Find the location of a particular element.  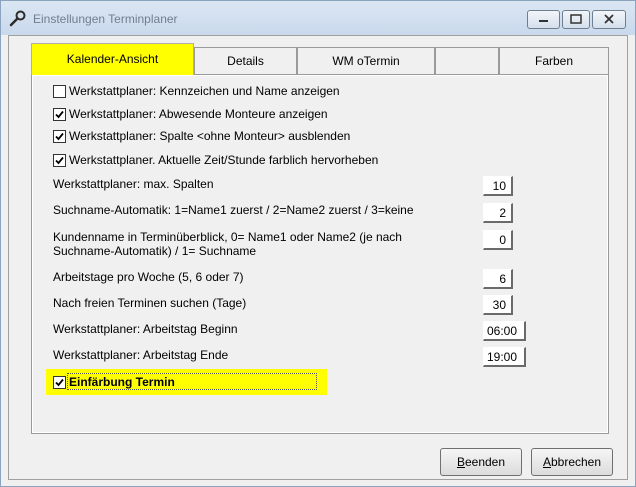

close-button is located at coordinates (609, 19).